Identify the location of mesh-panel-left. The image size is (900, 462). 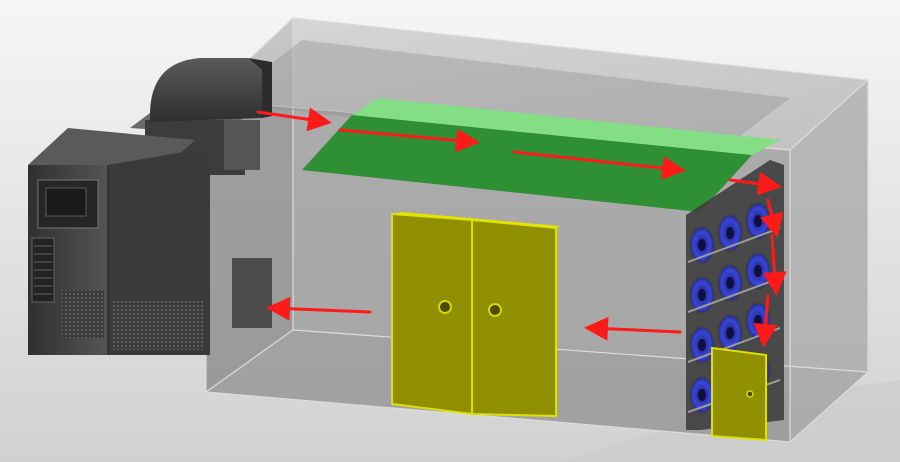
(82, 314).